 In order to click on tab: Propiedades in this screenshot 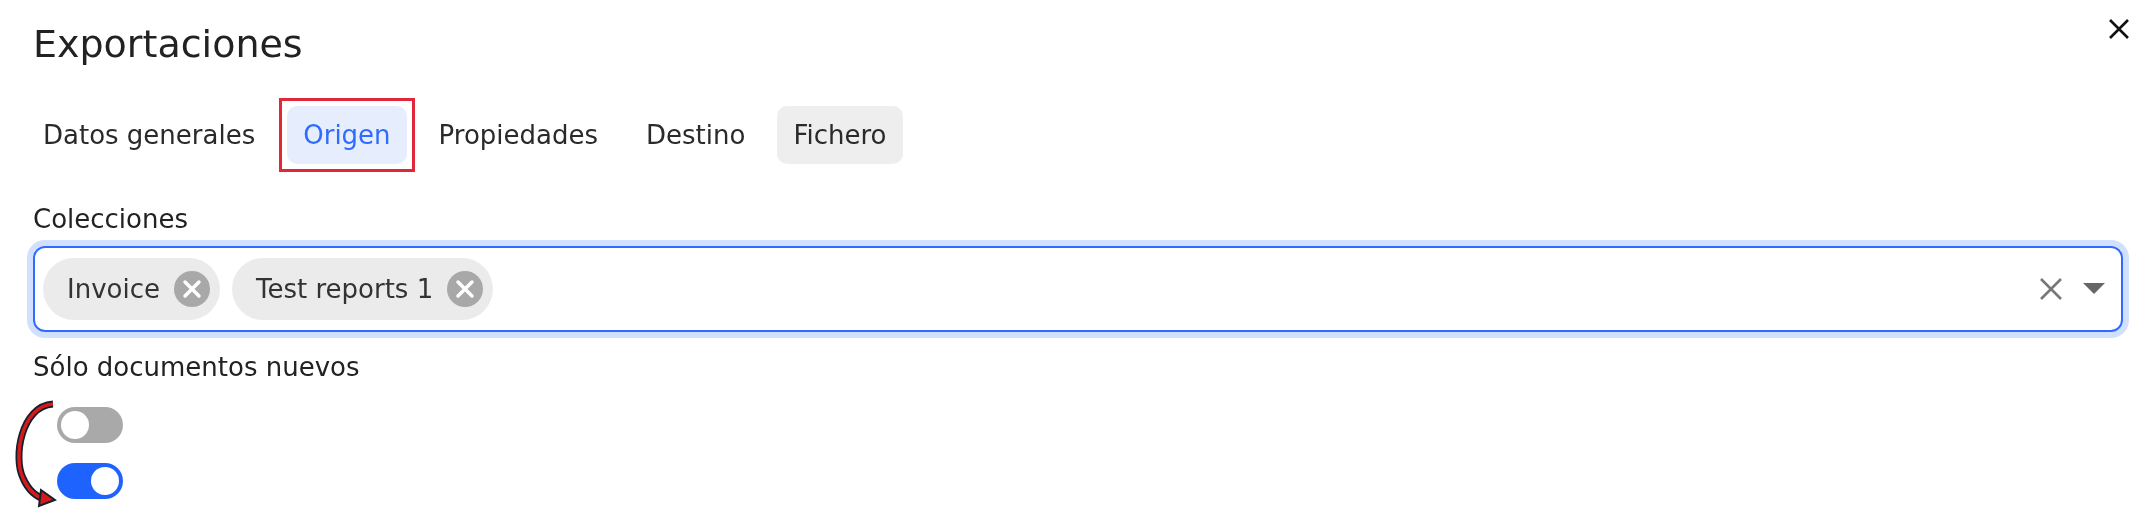, I will do `click(518, 135)`.